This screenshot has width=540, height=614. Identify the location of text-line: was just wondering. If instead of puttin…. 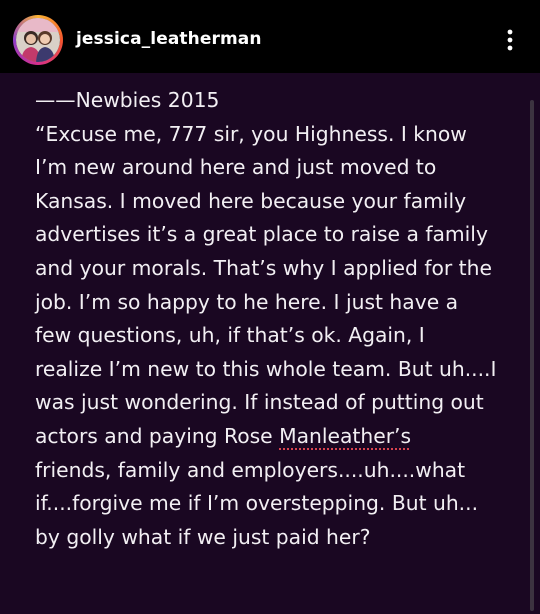
(259, 402).